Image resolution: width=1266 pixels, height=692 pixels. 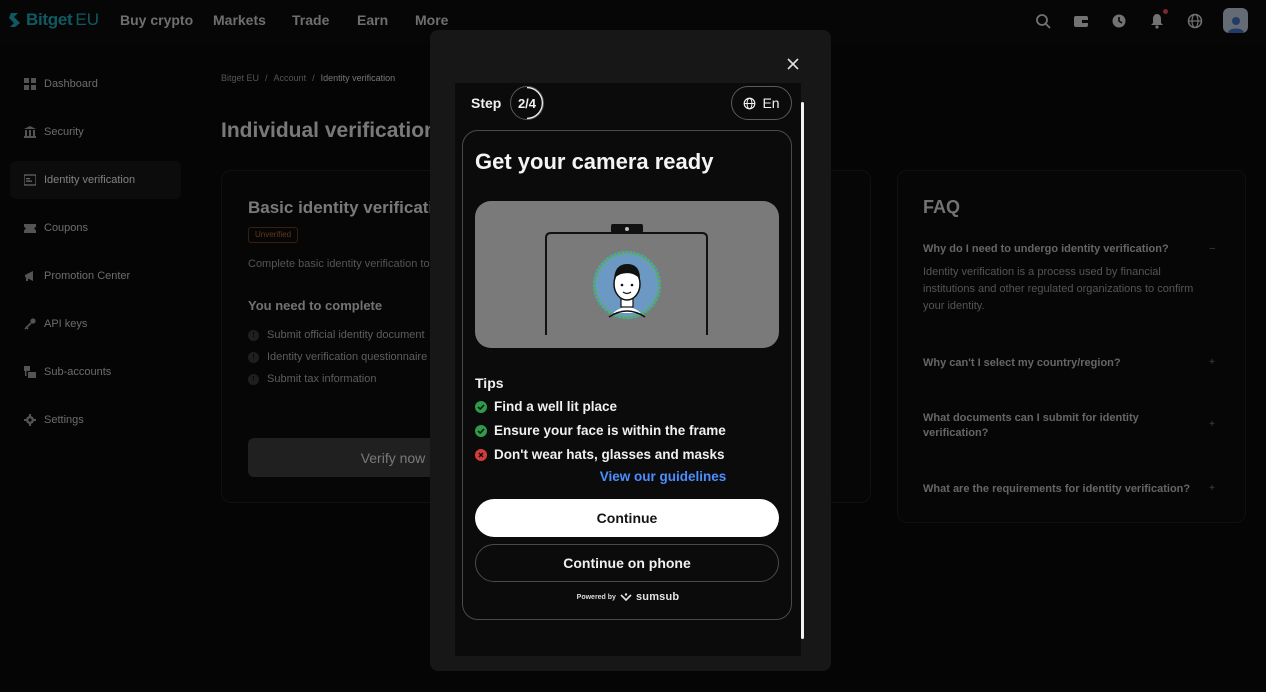 What do you see at coordinates (627, 518) in the screenshot?
I see `continue-button: Continue` at bounding box center [627, 518].